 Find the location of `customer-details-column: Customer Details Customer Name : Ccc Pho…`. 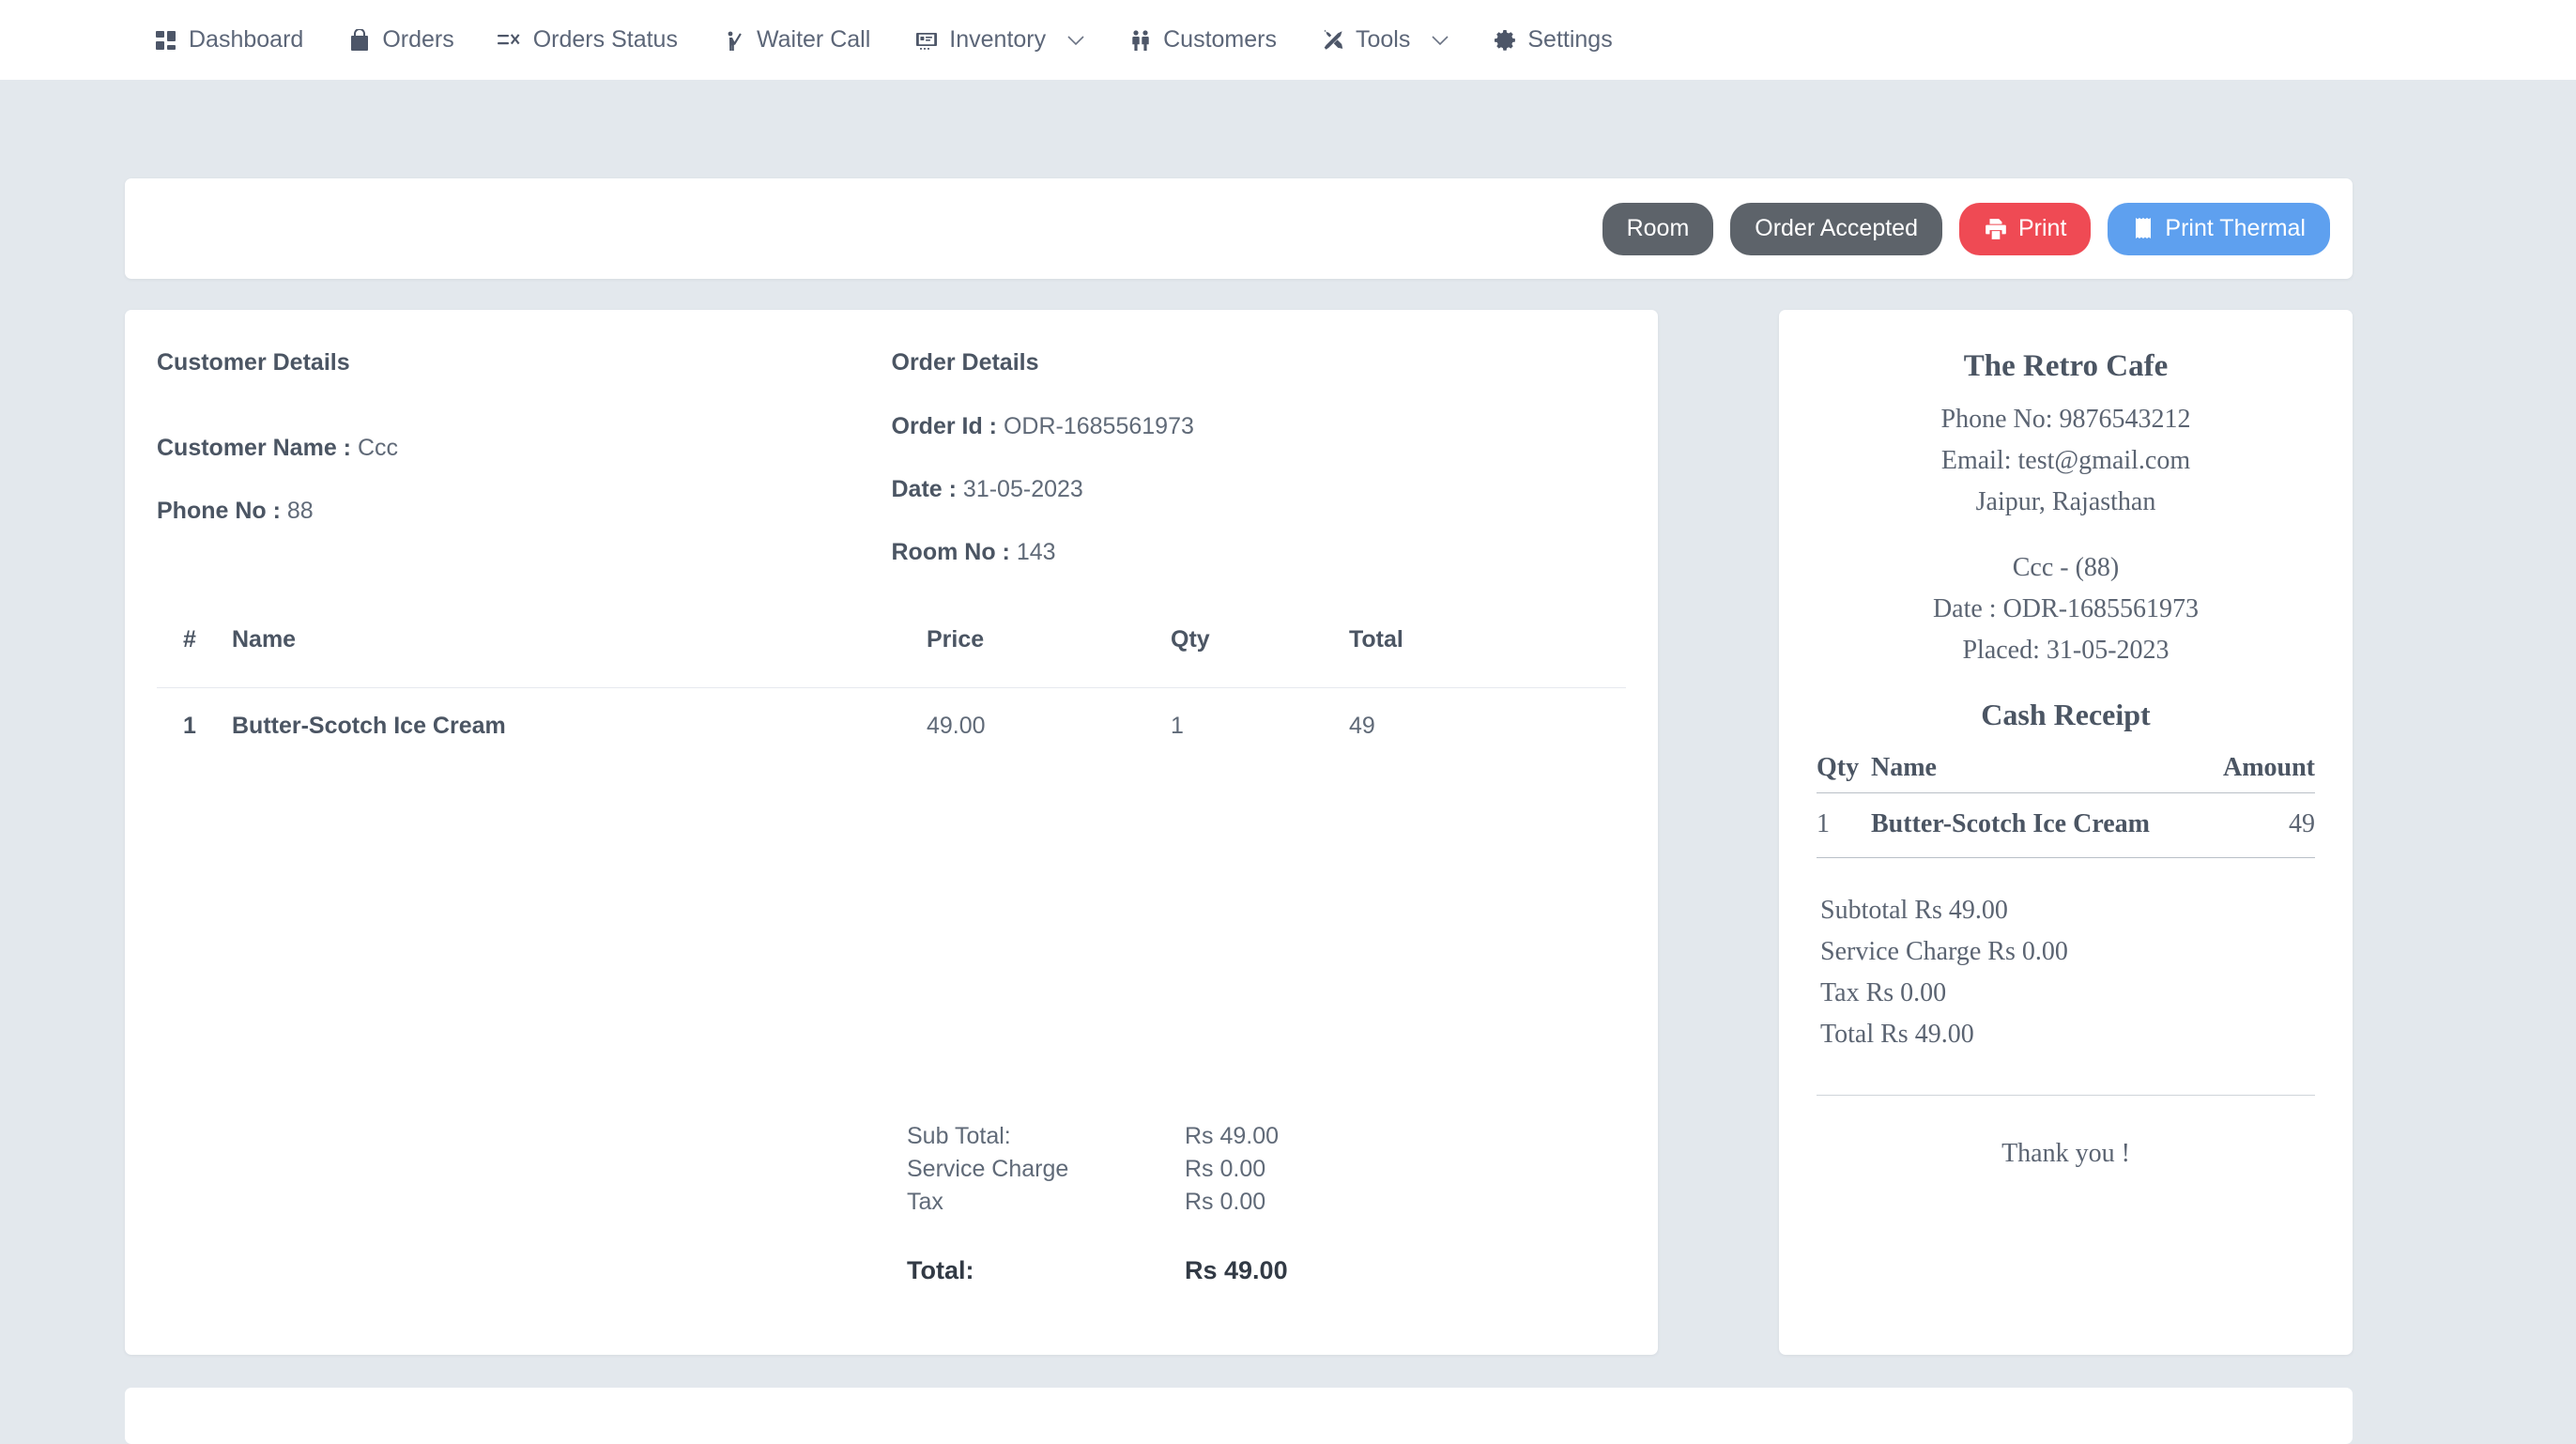

customer-details-column: Customer Details Customer Name : Ccc Pho… is located at coordinates (525, 475).